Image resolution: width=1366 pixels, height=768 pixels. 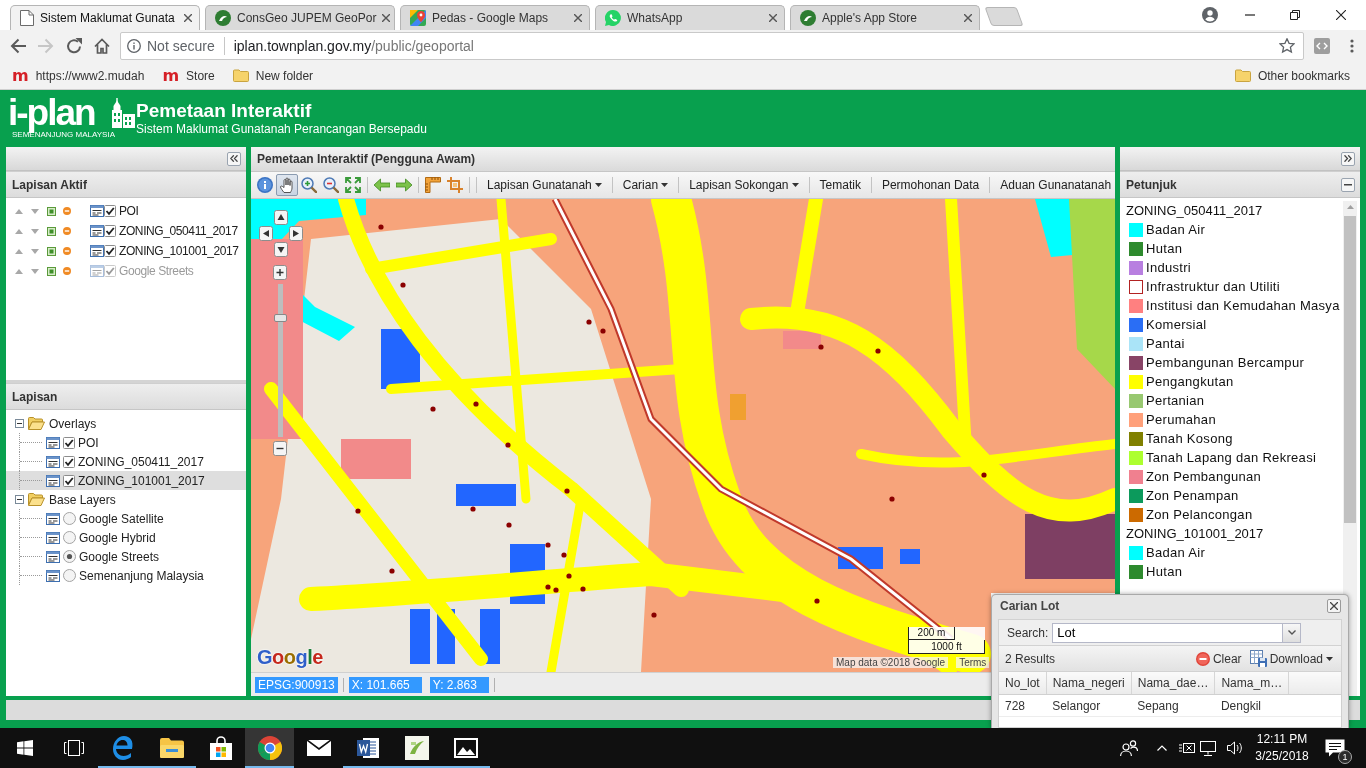 What do you see at coordinates (544, 185) in the screenshot?
I see `menu-button: Lapisan Gunatanah` at bounding box center [544, 185].